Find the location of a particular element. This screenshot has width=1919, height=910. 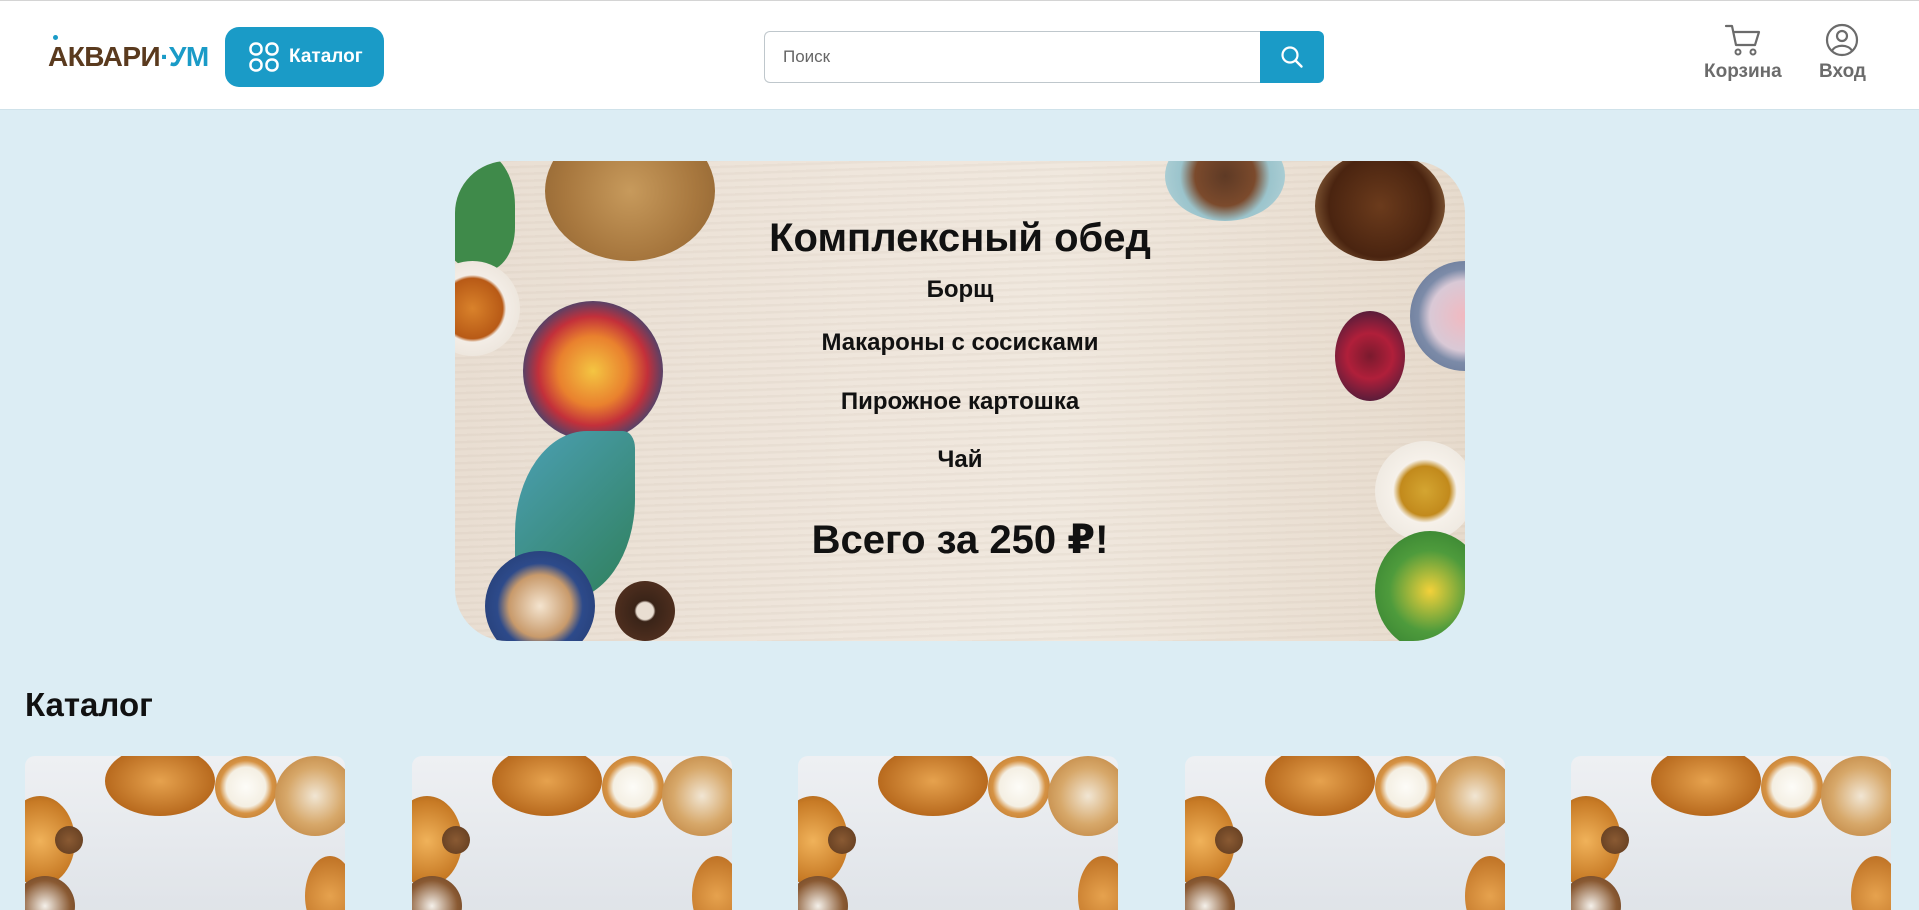

catalog-section-title: Каталог is located at coordinates (89, 704).